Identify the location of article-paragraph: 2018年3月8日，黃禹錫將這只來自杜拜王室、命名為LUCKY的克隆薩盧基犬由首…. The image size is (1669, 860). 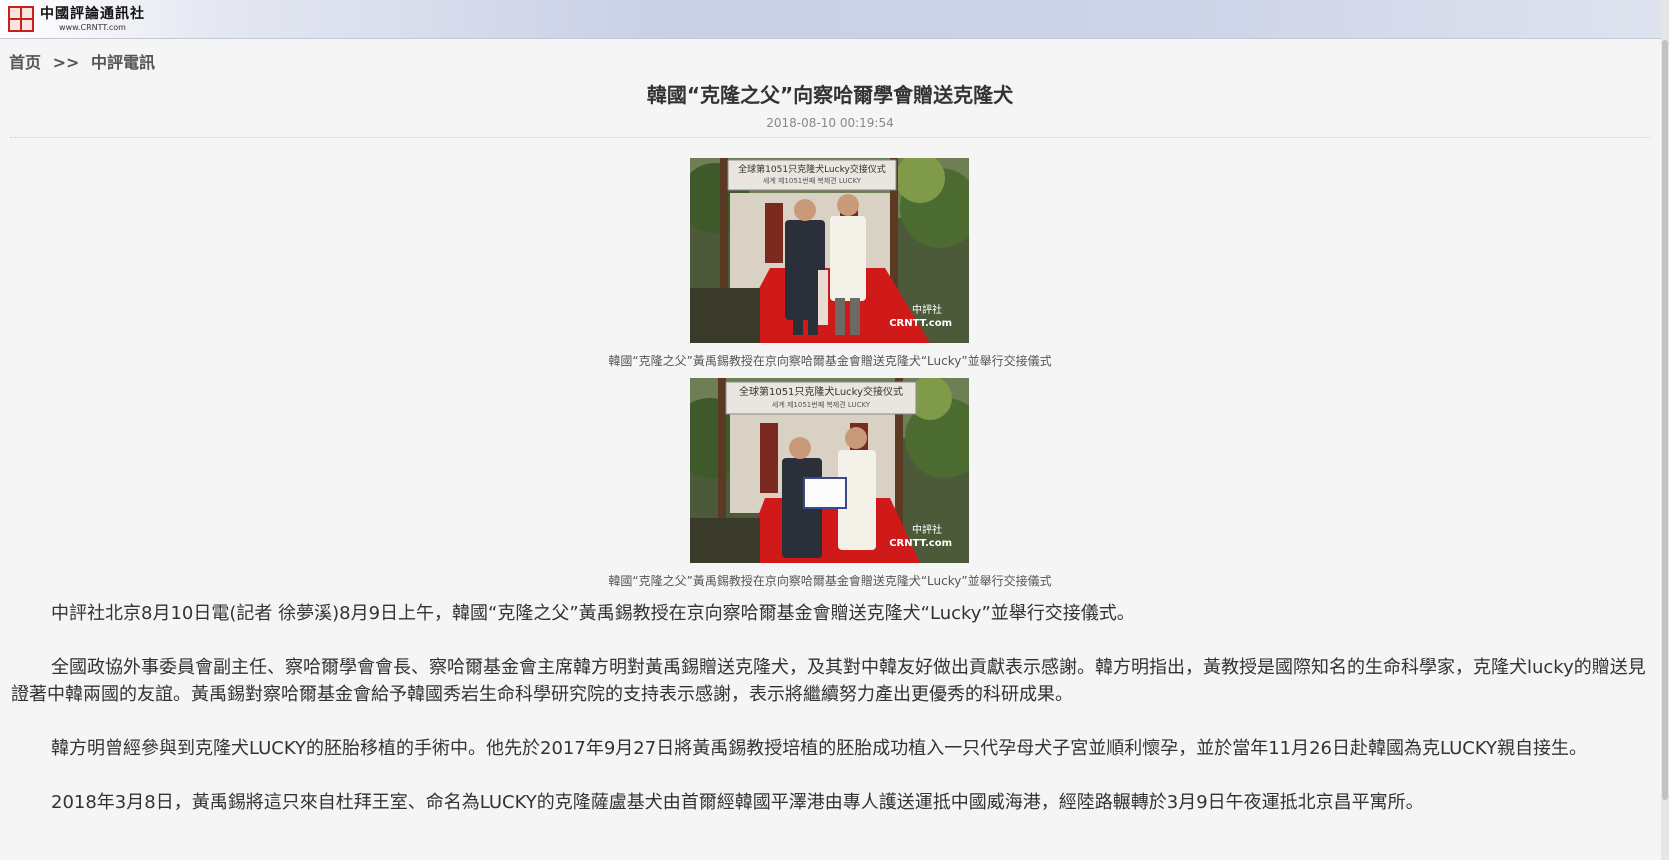
(737, 802).